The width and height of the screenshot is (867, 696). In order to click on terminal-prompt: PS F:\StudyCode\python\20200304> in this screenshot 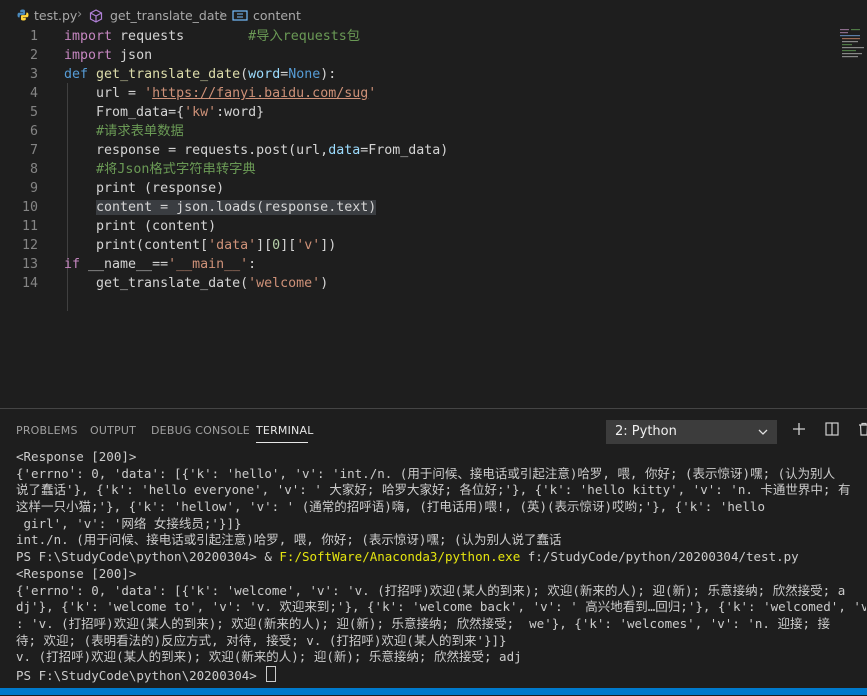, I will do `click(140, 675)`.